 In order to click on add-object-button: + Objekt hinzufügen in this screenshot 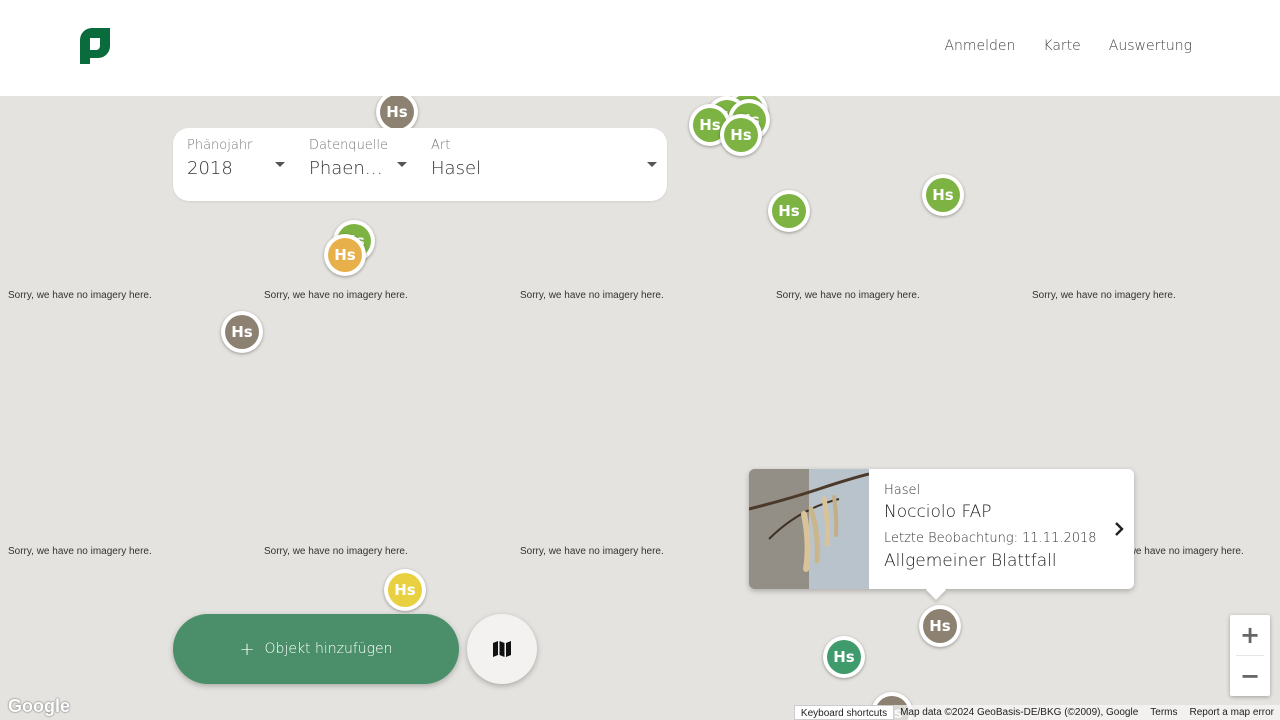, I will do `click(316, 649)`.